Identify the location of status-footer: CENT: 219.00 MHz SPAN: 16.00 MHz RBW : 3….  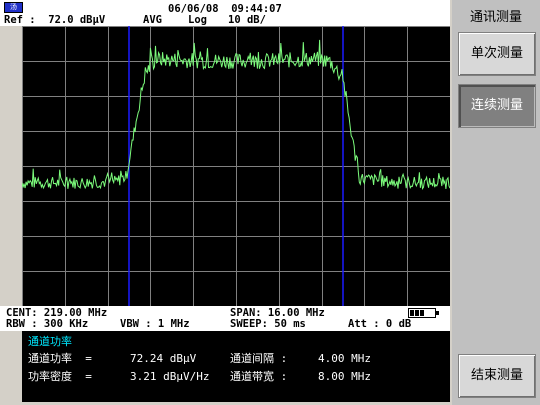
(225, 318).